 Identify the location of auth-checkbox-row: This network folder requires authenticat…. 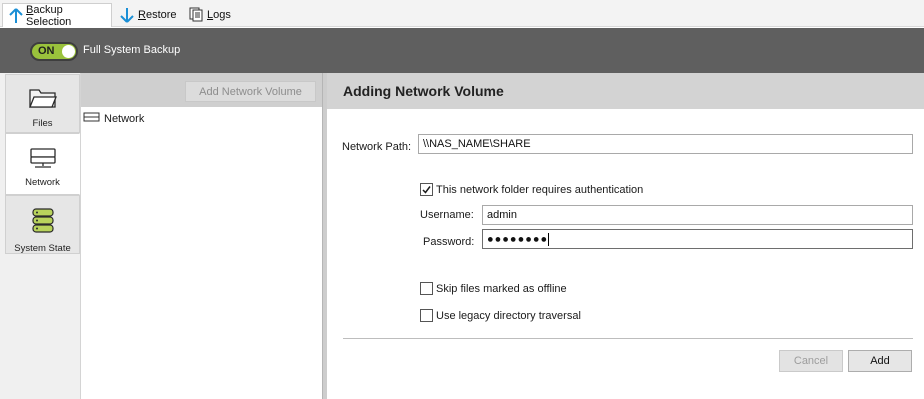
(531, 189).